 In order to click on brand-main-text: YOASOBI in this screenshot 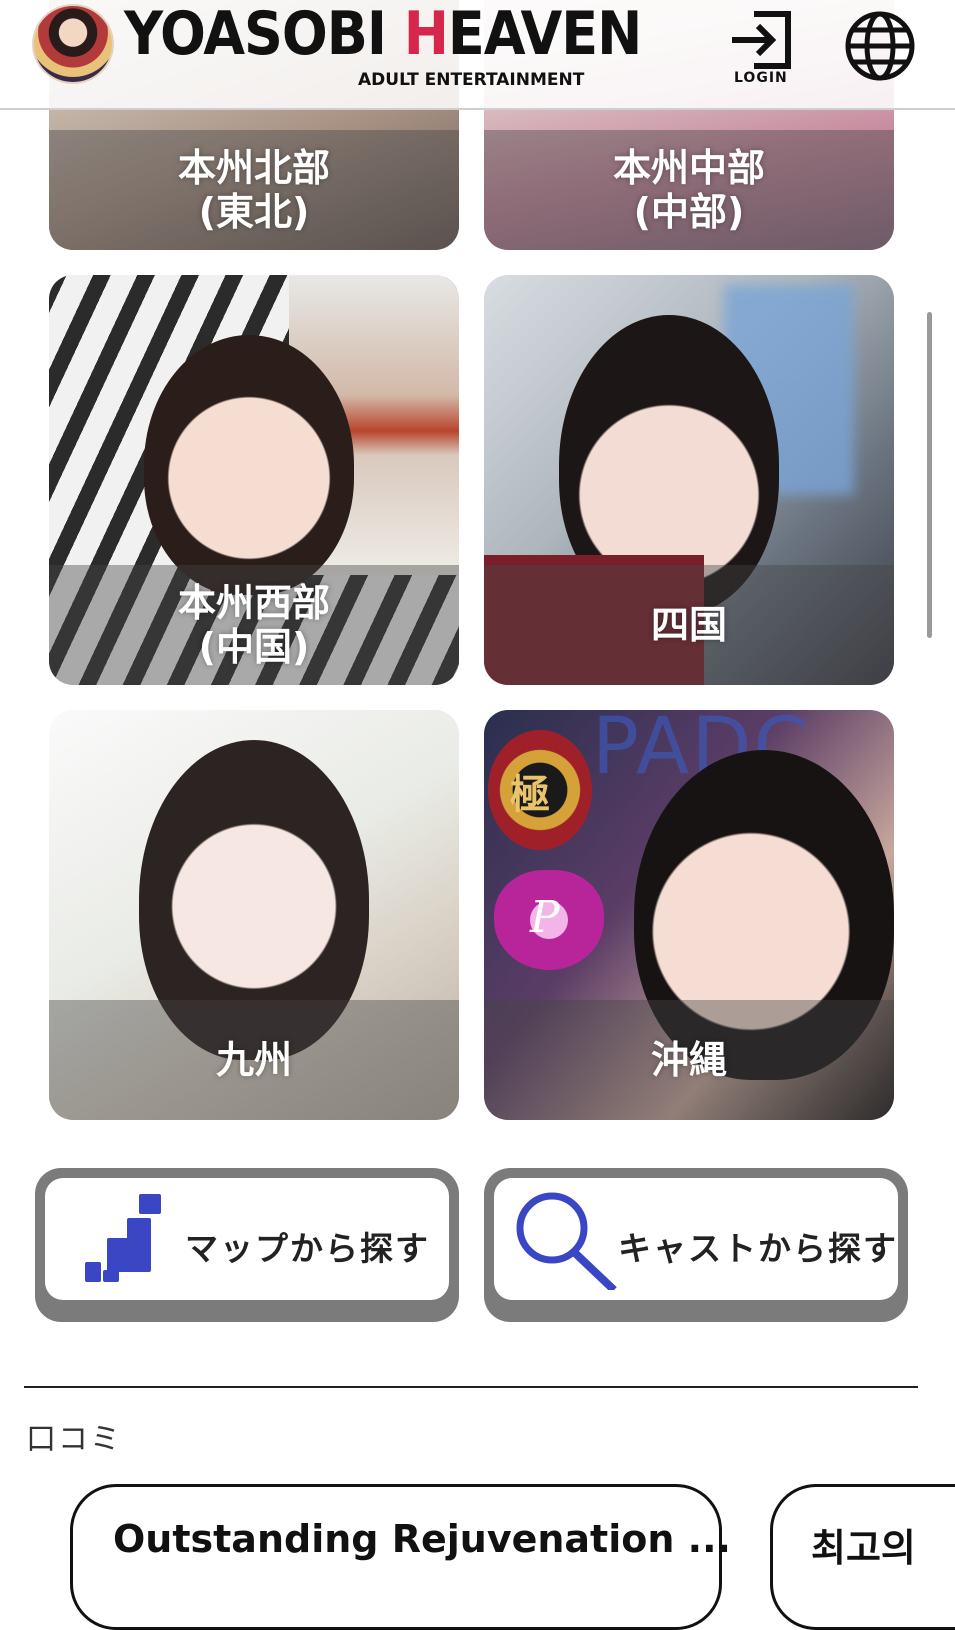, I will do `click(264, 34)`.